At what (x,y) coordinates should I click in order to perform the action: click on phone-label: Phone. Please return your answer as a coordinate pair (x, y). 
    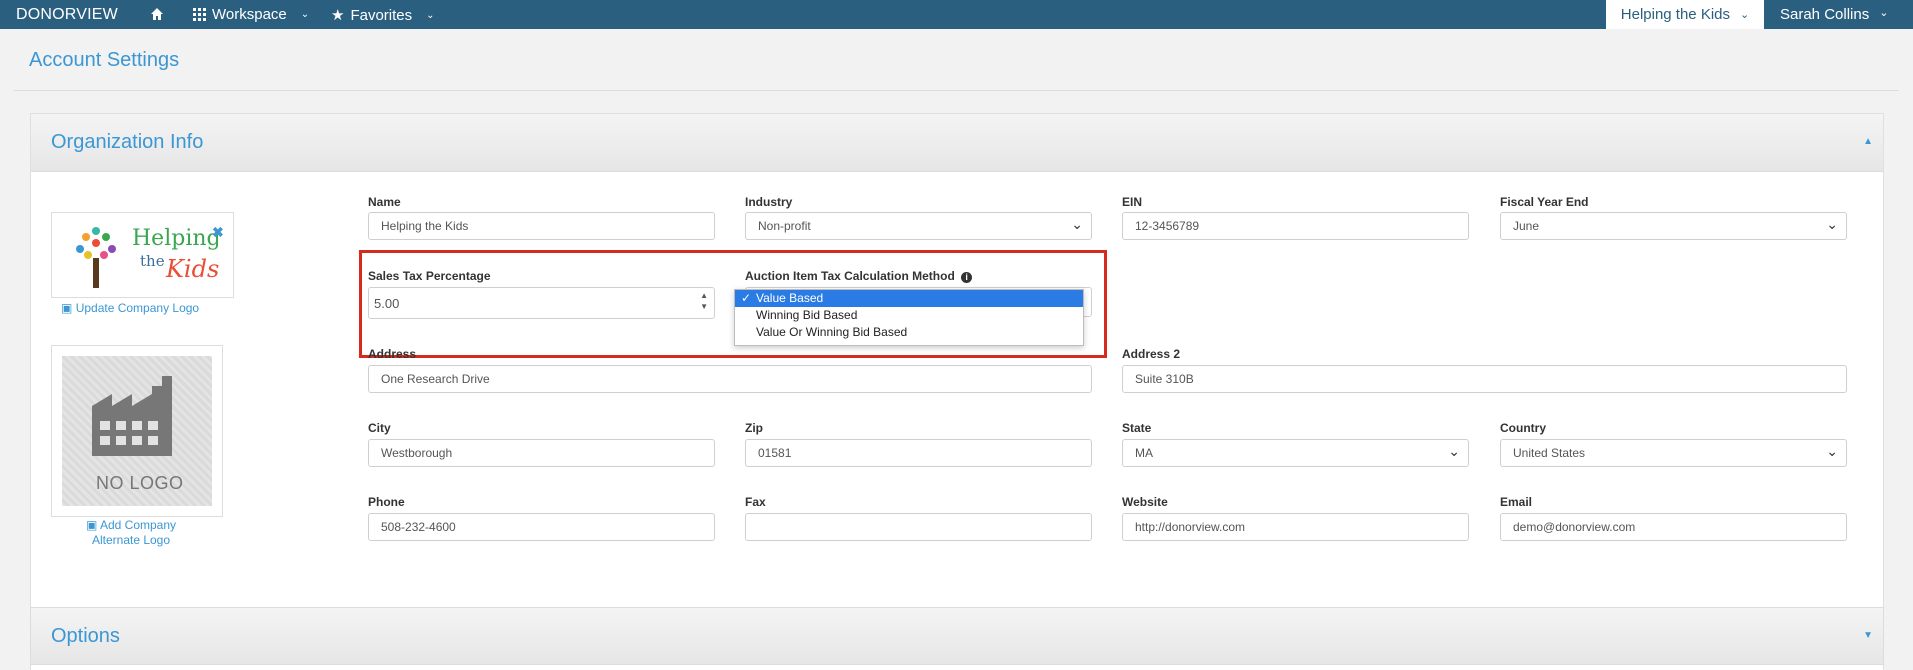
    Looking at the image, I should click on (386, 502).